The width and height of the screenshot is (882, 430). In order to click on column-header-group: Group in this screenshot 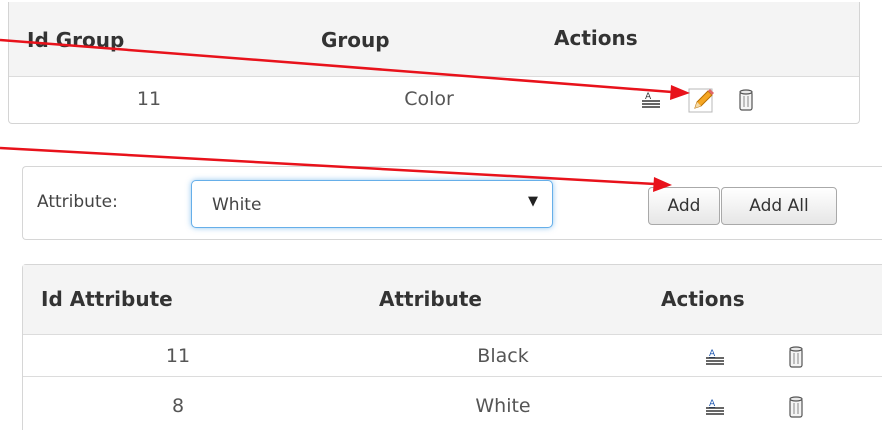, I will do `click(355, 40)`.